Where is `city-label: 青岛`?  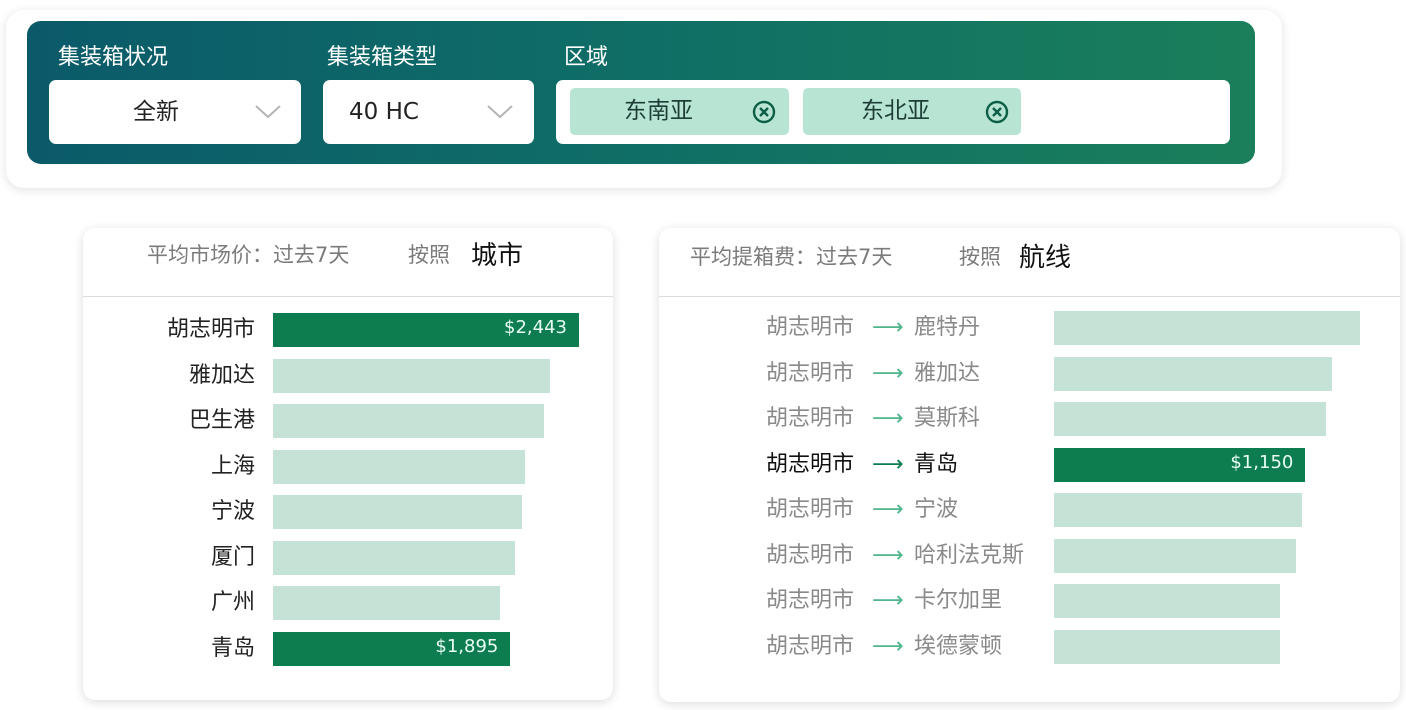
city-label: 青岛 is located at coordinates (232, 648).